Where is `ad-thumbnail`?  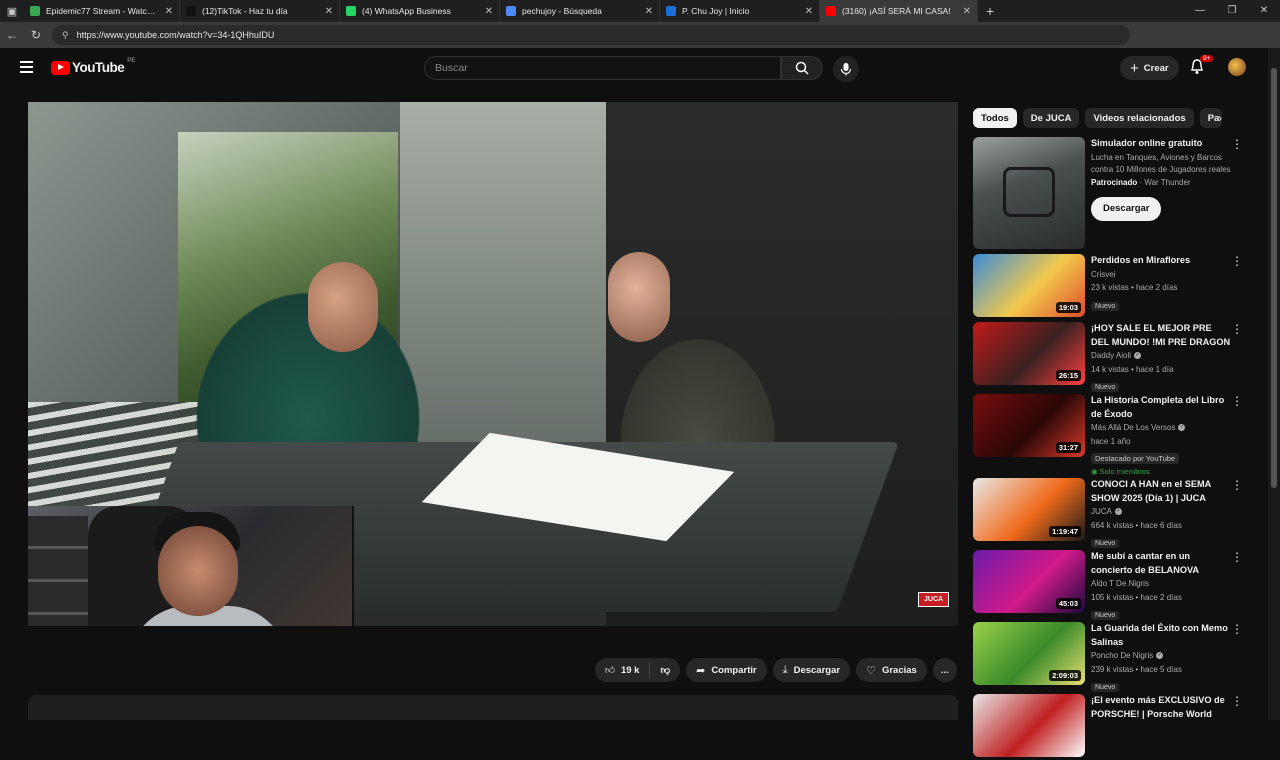 ad-thumbnail is located at coordinates (1029, 193).